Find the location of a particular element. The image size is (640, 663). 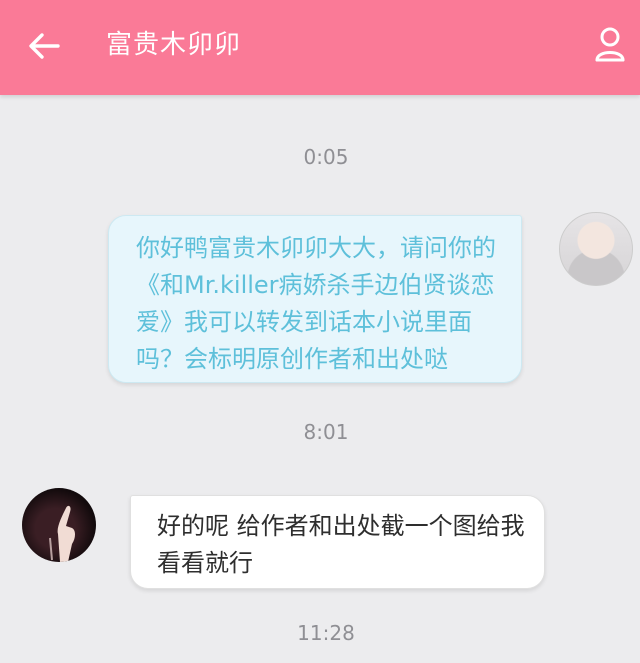

back-button is located at coordinates (44, 46).